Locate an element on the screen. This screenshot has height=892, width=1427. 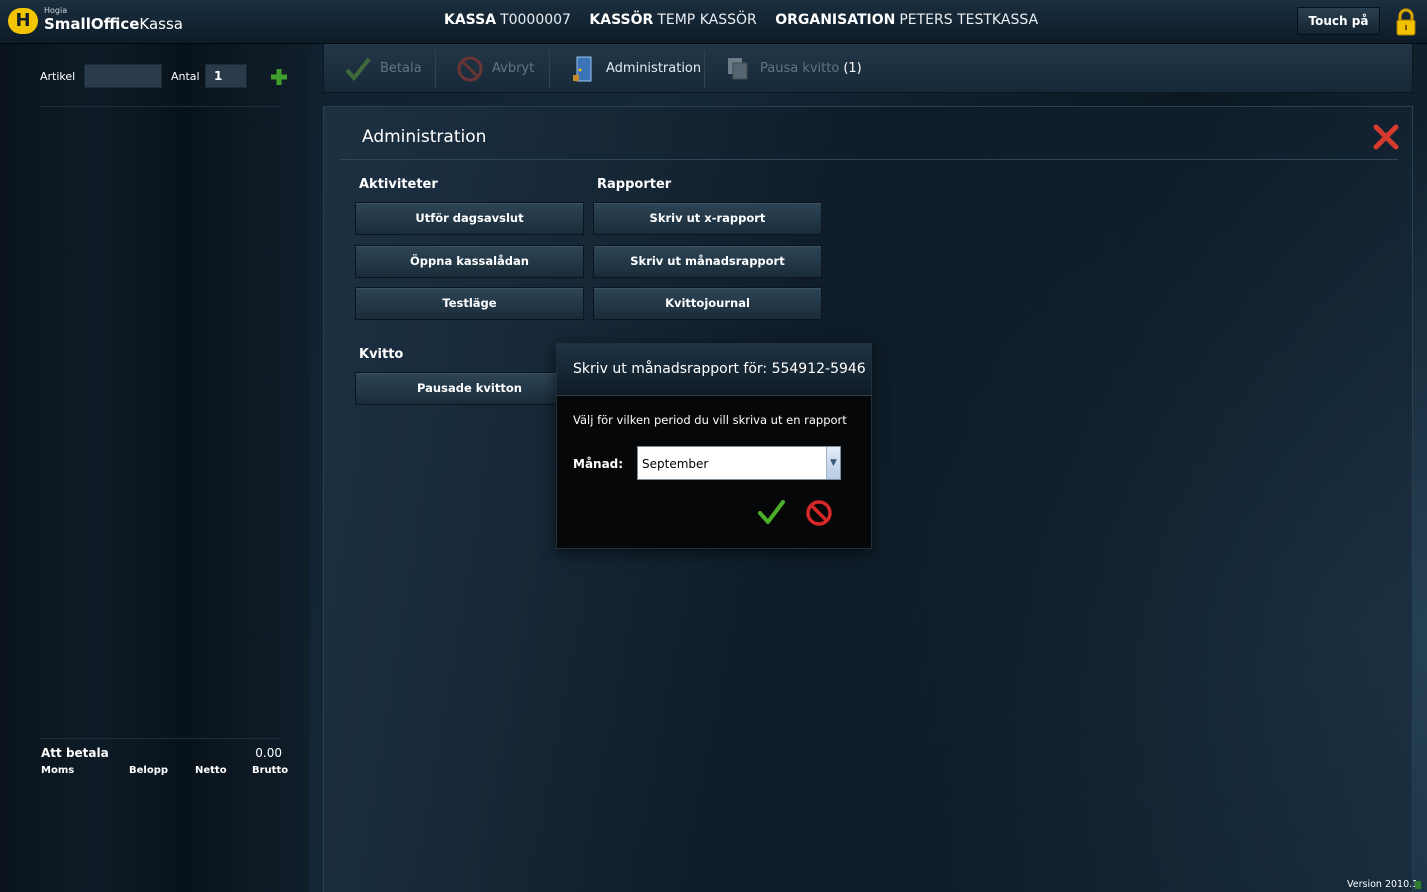
kvitto-title: Kvitto is located at coordinates (381, 354).